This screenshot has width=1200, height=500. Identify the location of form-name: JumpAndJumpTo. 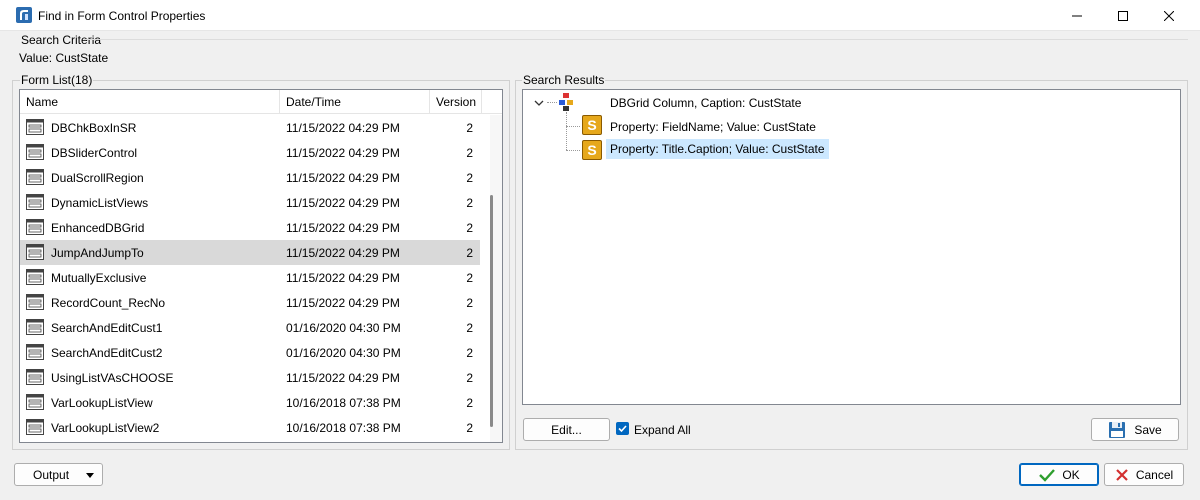
(97, 253).